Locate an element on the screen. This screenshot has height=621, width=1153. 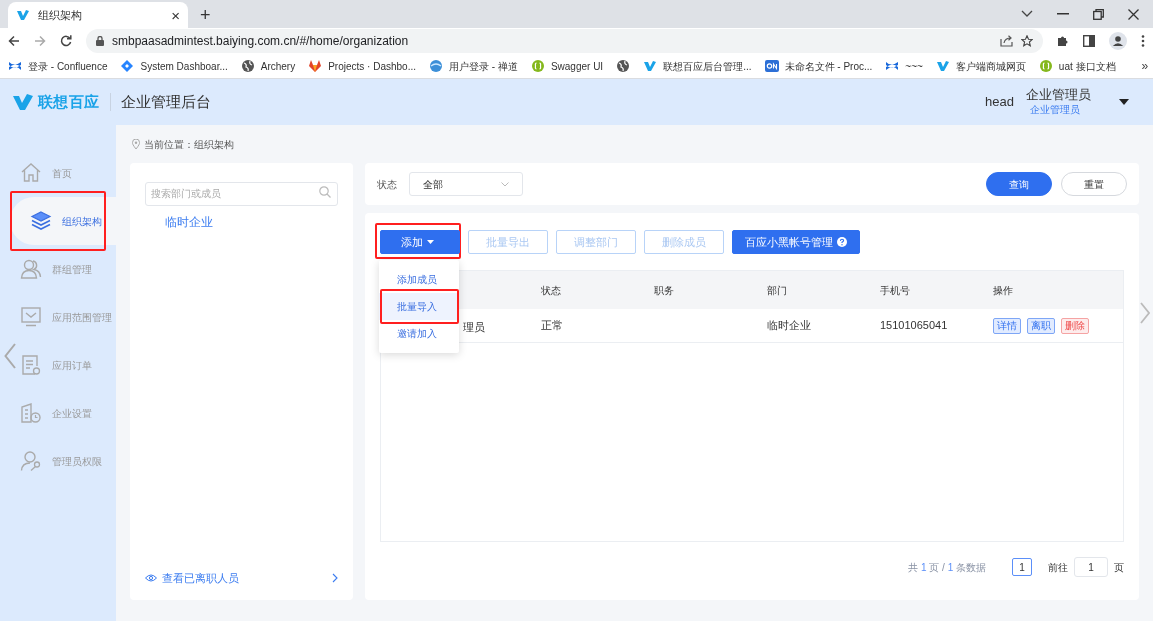
location-pin-icon is located at coordinates (136, 144).